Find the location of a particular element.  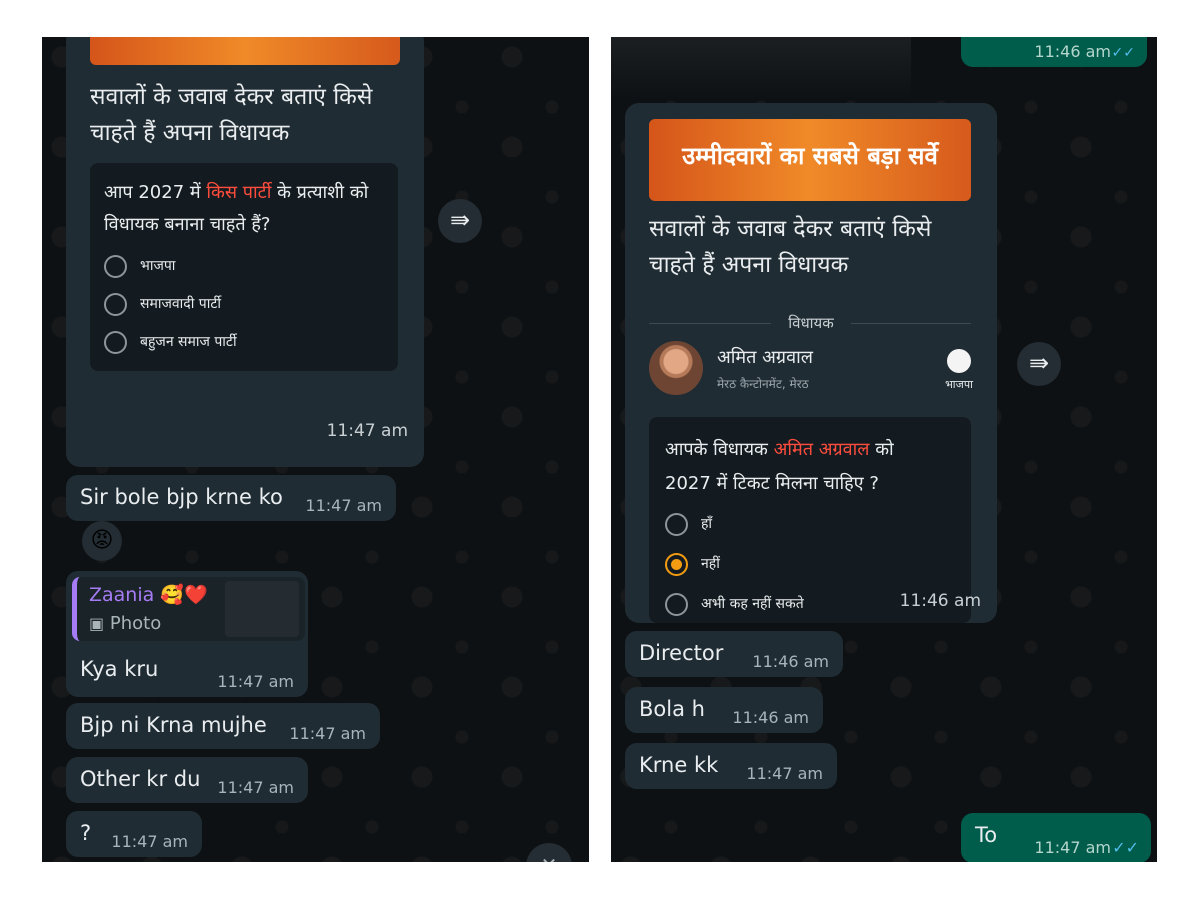

photo-icon: ▣ is located at coordinates (97, 623).